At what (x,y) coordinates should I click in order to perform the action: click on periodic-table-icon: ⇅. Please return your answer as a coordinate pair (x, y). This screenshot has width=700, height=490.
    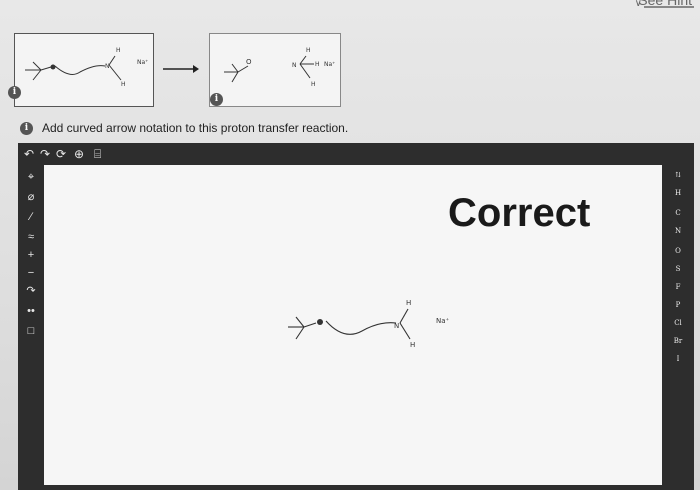
    Looking at the image, I should click on (678, 175).